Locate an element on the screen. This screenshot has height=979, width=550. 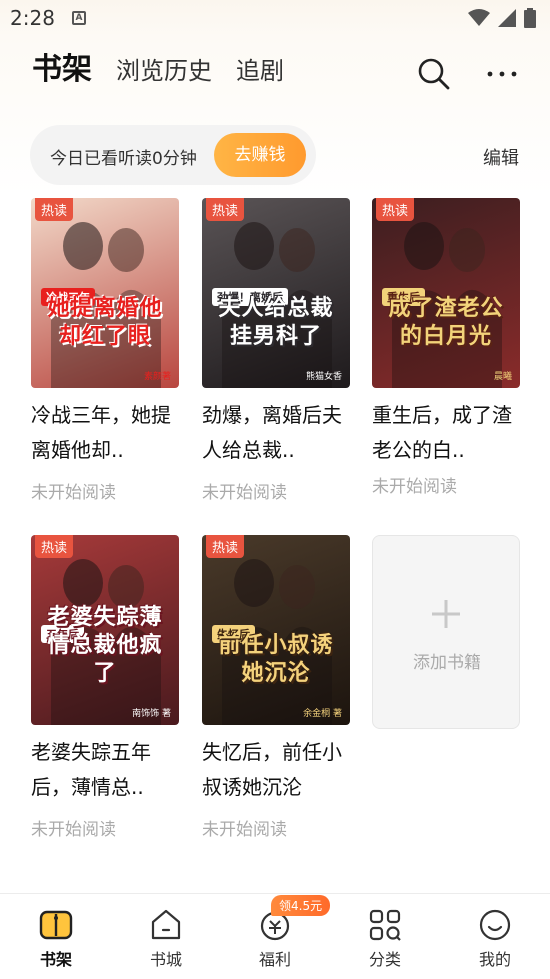
cover-author: 余金桐 著 is located at coordinates (322, 714).